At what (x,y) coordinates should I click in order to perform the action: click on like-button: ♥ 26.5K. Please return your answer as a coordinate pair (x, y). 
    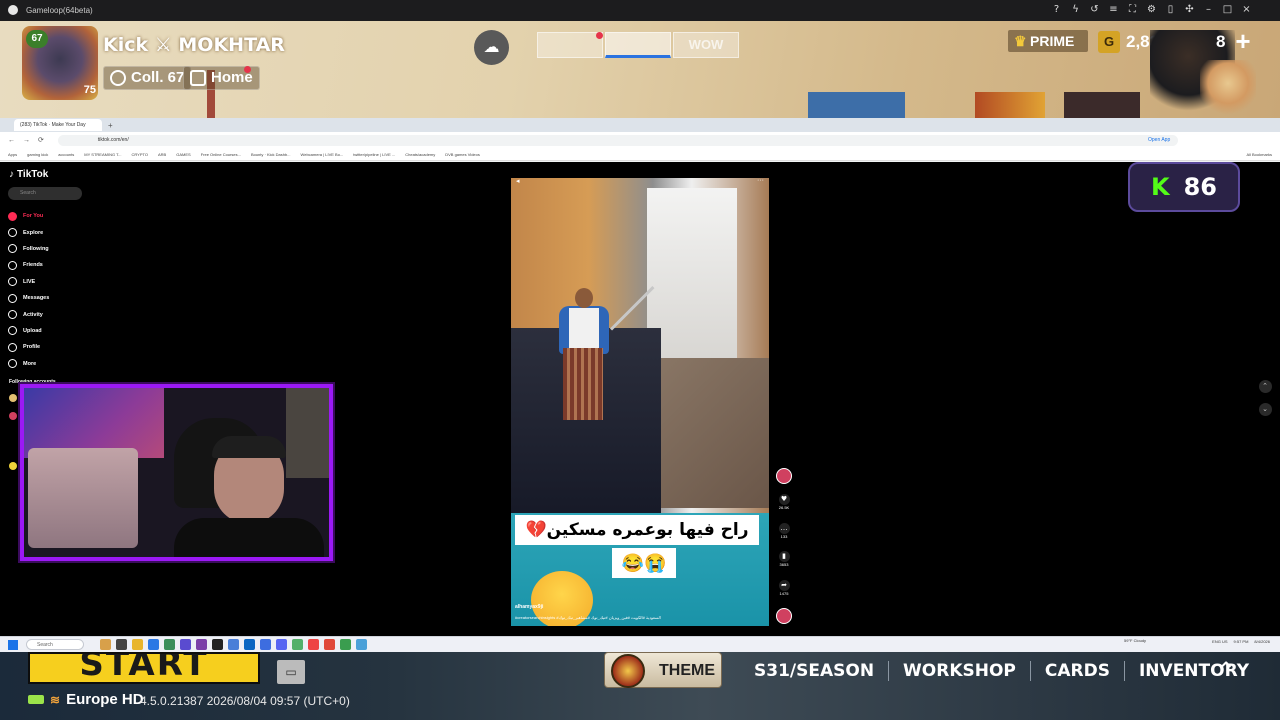
    Looking at the image, I should click on (784, 508).